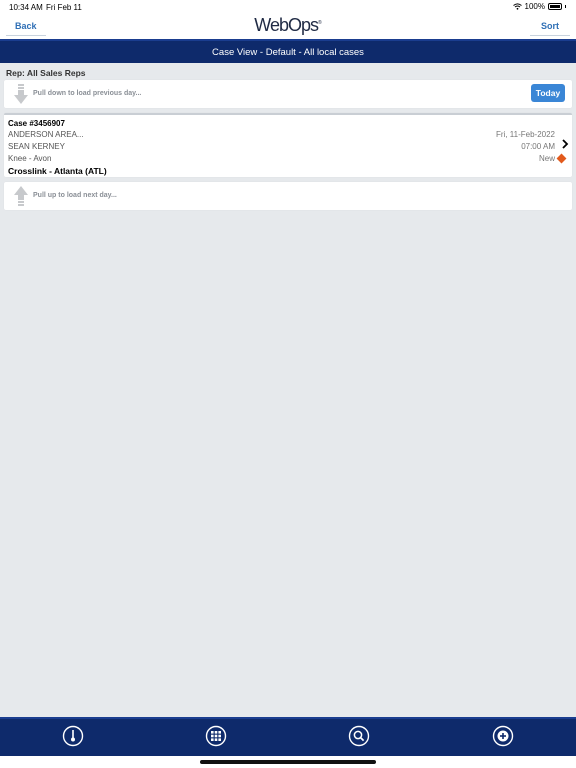 Image resolution: width=576 pixels, height=768 pixels. What do you see at coordinates (288, 94) in the screenshot?
I see `pull-previous-panel: Pull down to load previous day... Today` at bounding box center [288, 94].